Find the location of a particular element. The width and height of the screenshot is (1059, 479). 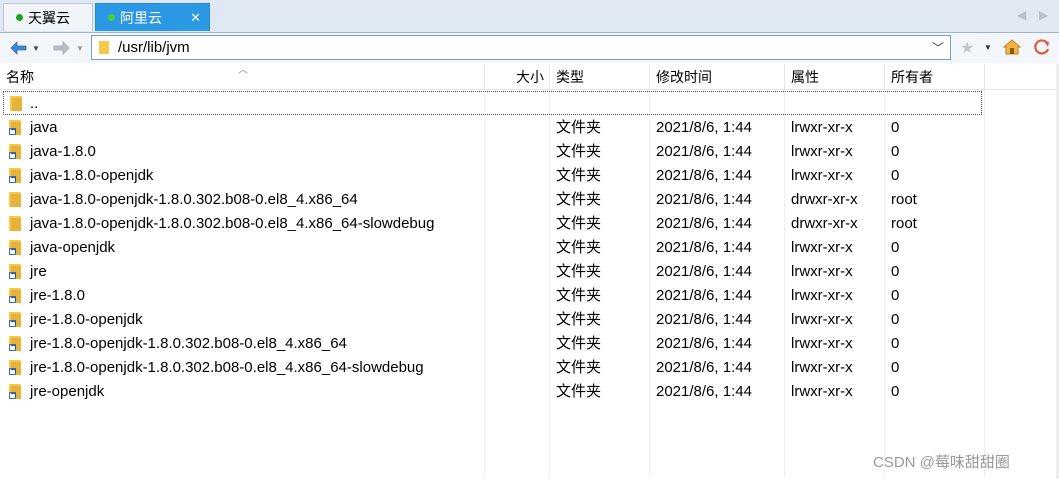

column-header-type: 类型 is located at coordinates (600, 76).